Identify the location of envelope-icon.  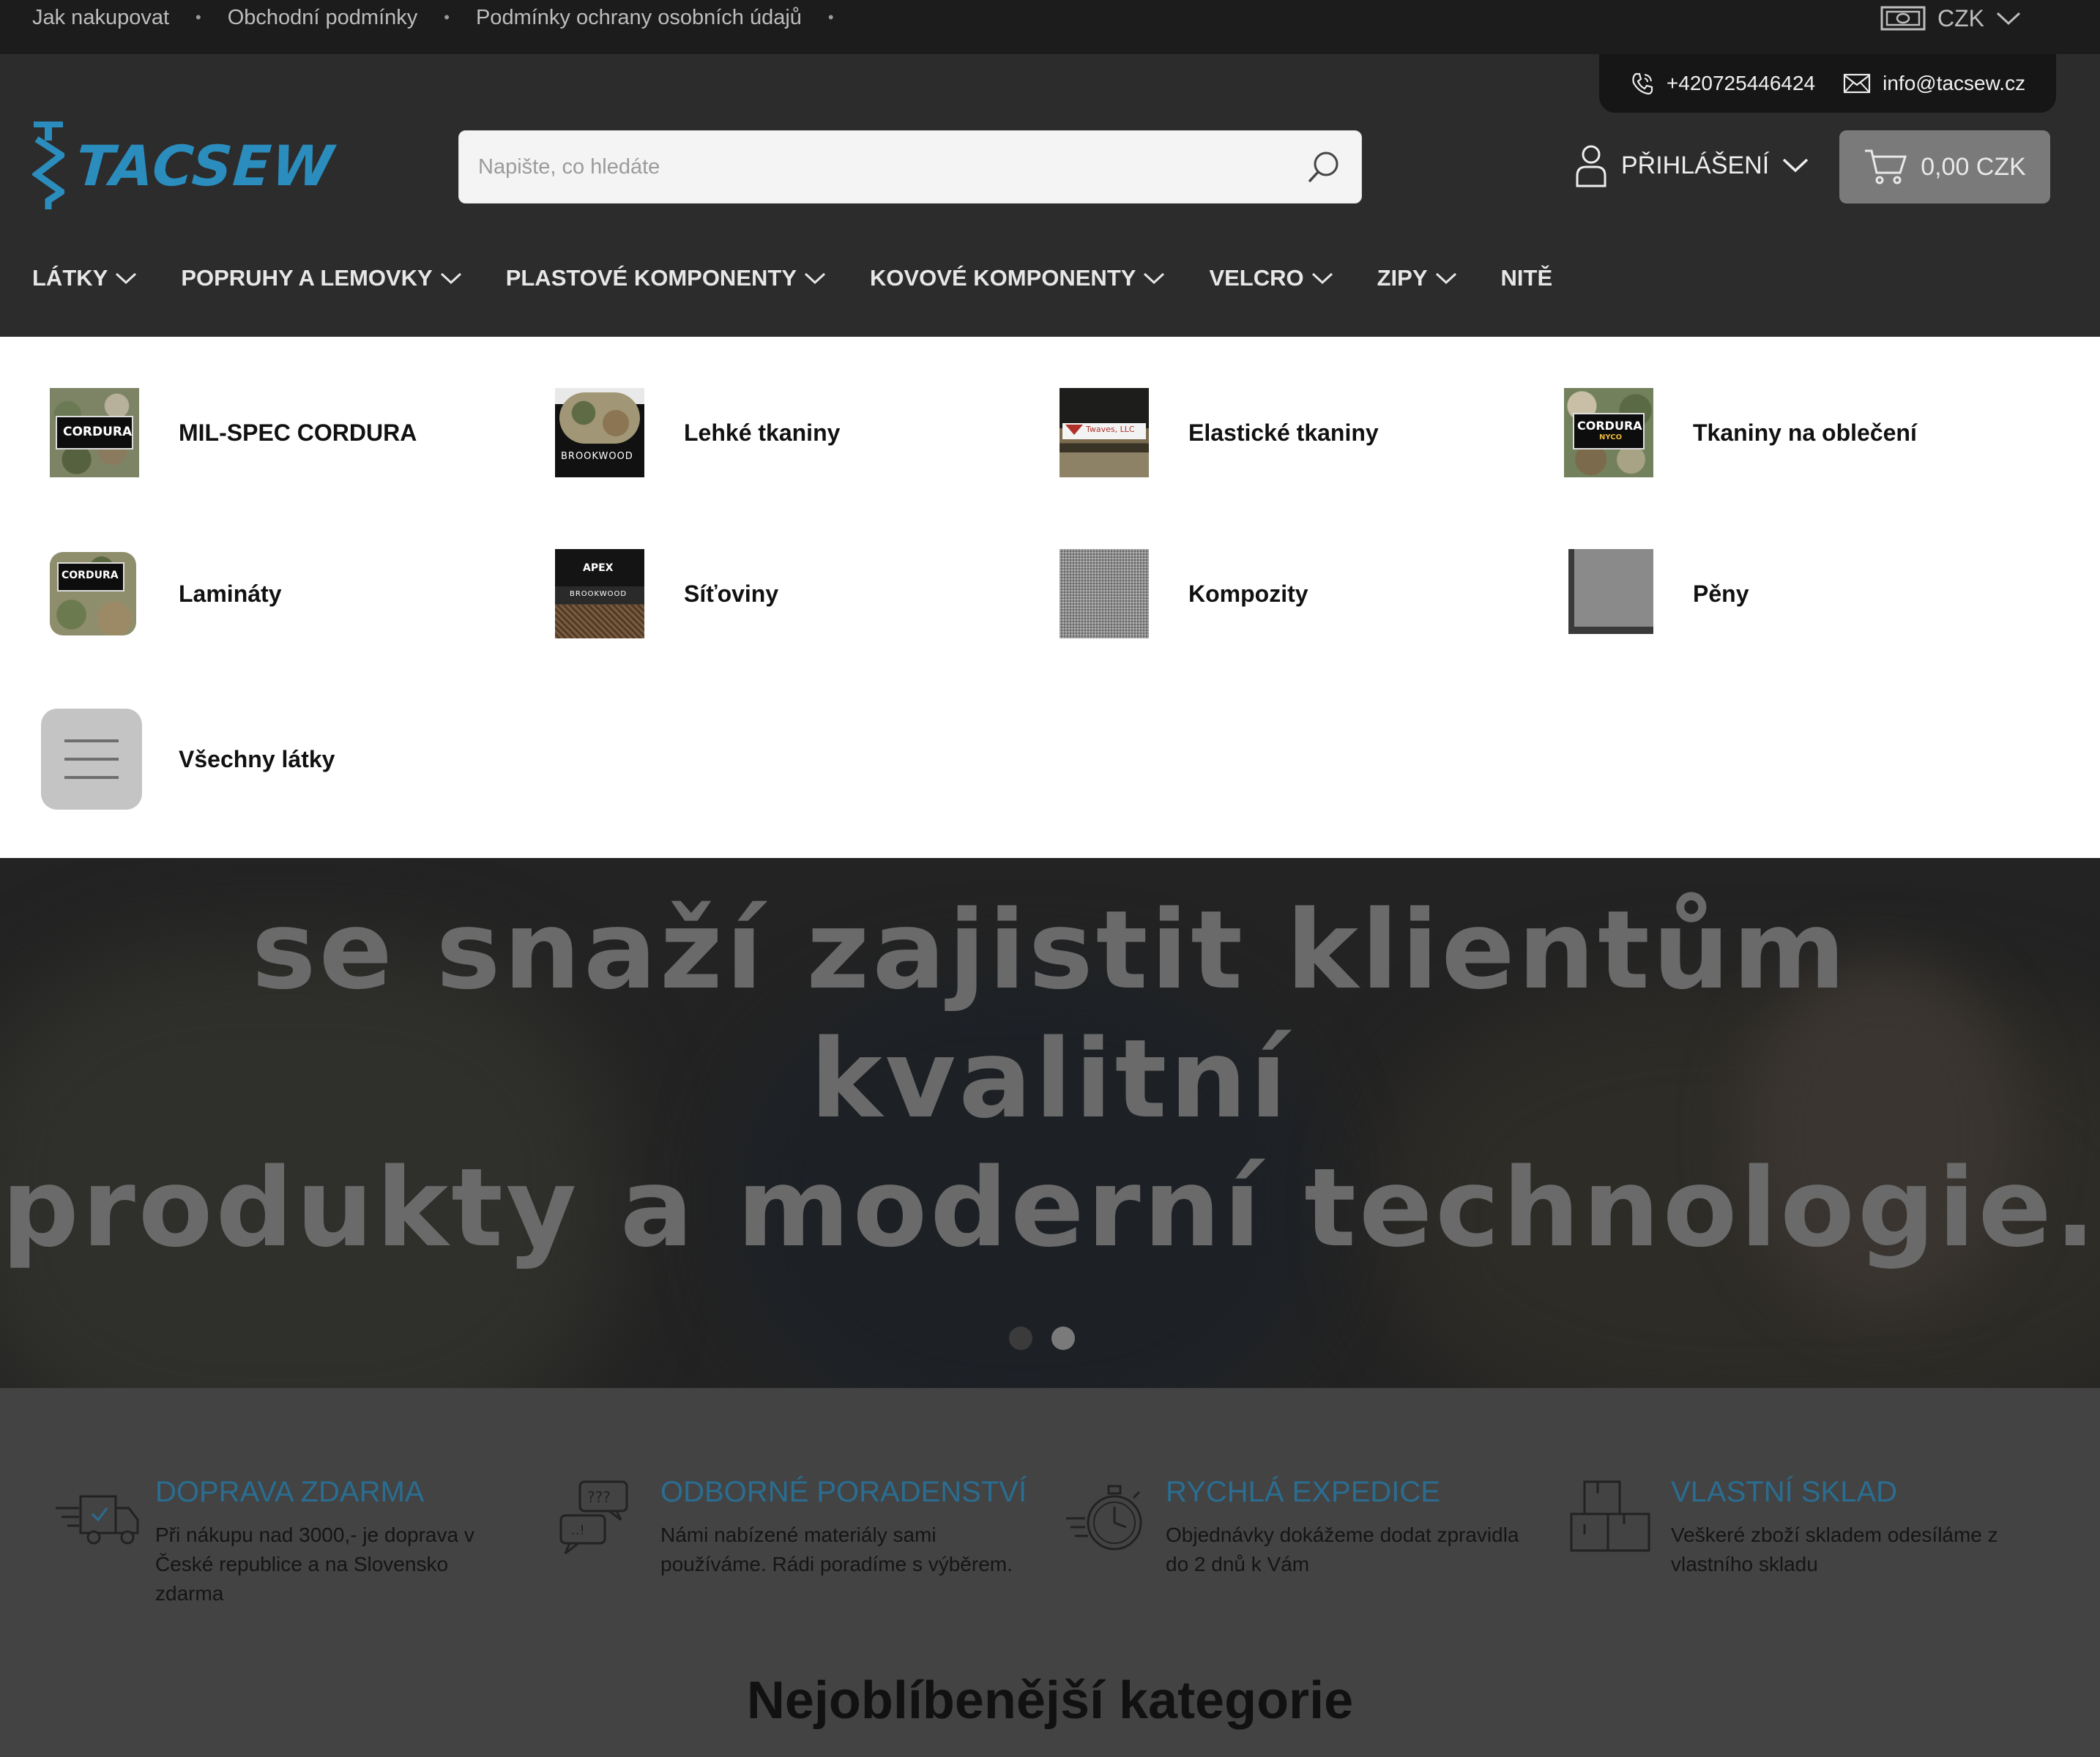
(1857, 83).